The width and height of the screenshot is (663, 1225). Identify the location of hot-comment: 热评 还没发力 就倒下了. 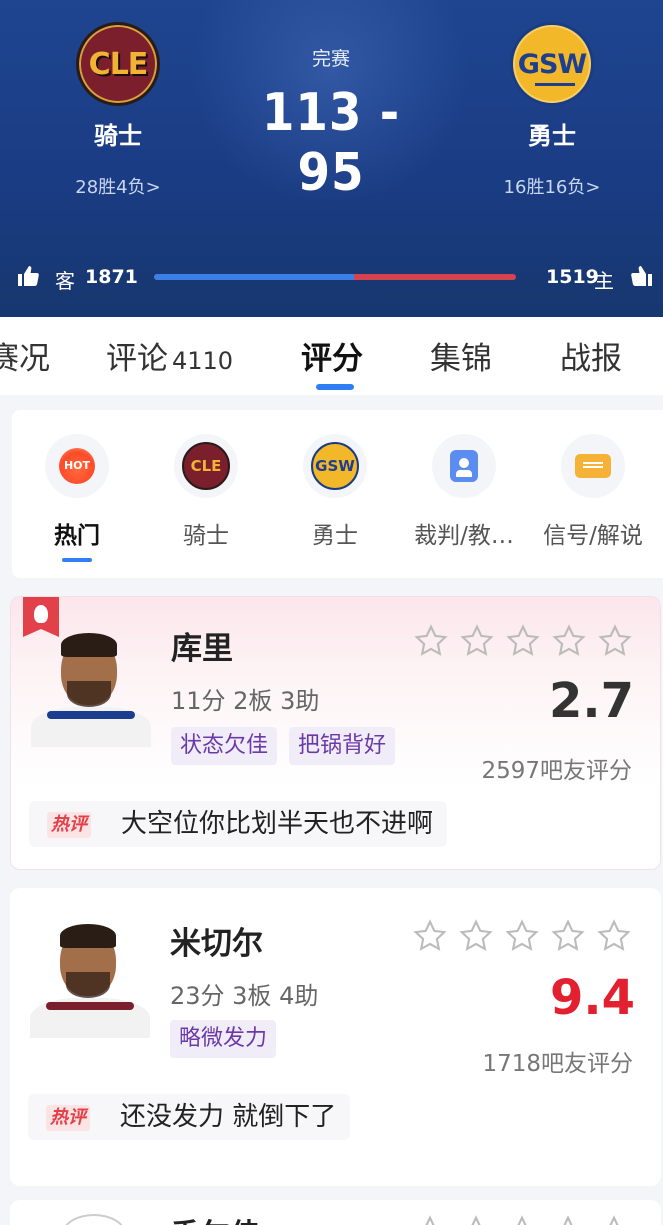
(189, 1117).